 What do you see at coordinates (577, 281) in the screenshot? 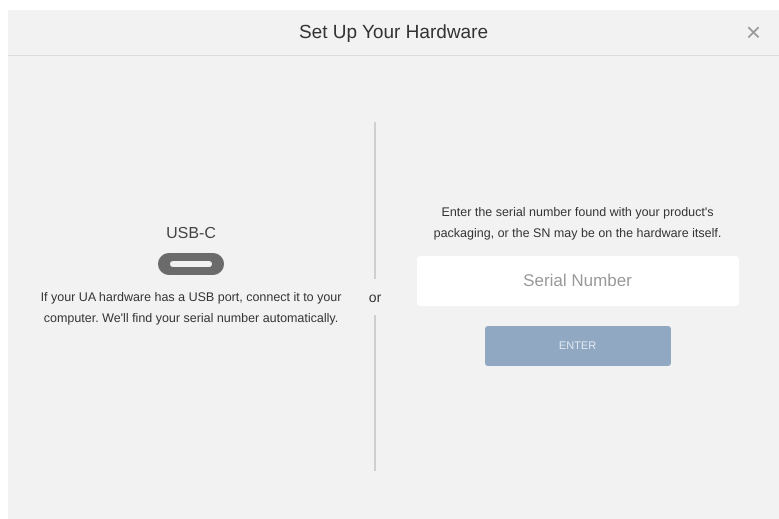
I see `serial-number-field: Serial Number` at bounding box center [577, 281].